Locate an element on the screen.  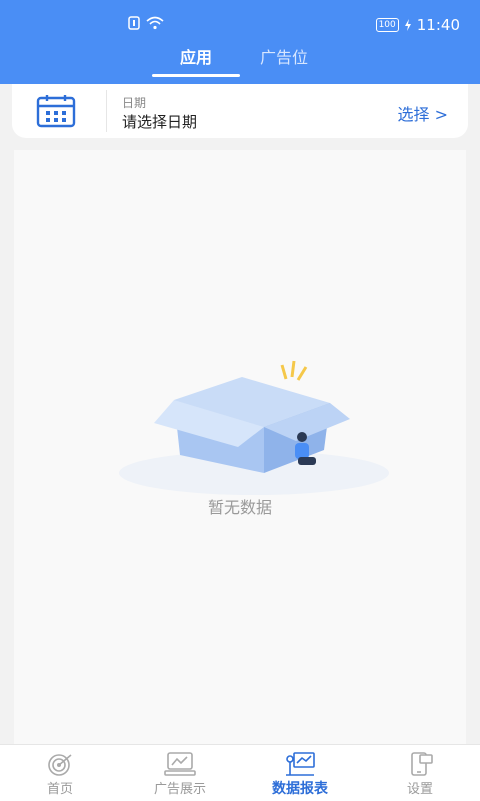
app-header: 100 11:40 应用 广告位 is located at coordinates (240, 42).